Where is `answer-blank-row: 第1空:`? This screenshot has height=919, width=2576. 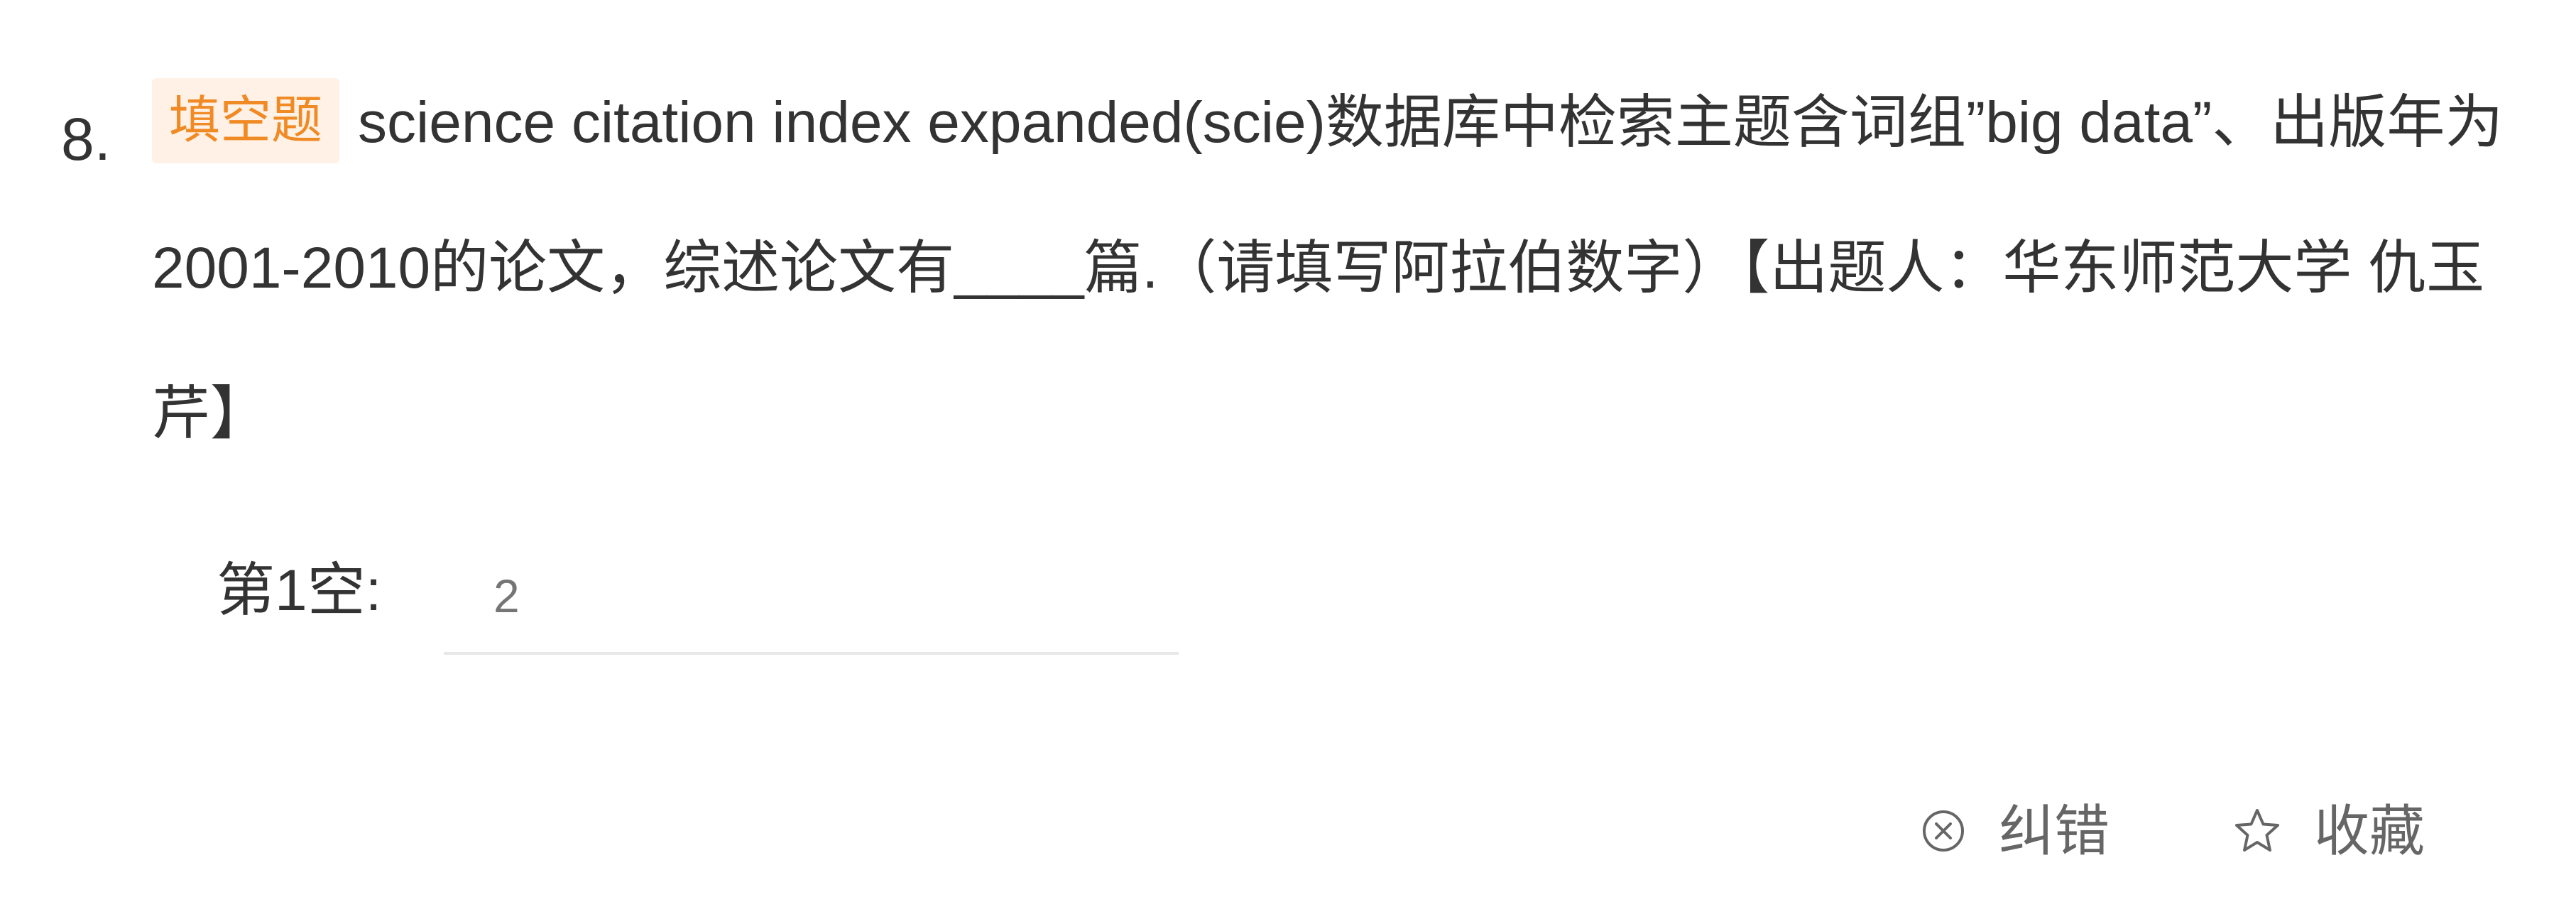 answer-blank-row: 第1空: is located at coordinates (714, 600).